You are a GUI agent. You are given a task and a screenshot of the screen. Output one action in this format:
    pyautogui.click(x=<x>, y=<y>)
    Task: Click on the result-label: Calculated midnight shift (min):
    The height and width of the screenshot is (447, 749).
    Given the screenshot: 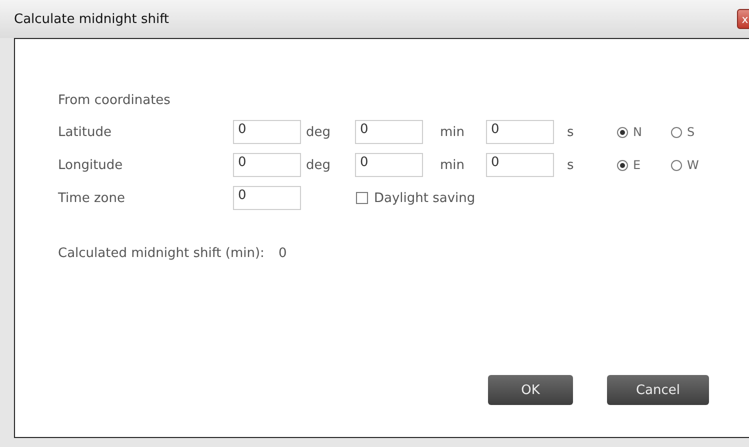 What is the action you would take?
    pyautogui.click(x=161, y=253)
    